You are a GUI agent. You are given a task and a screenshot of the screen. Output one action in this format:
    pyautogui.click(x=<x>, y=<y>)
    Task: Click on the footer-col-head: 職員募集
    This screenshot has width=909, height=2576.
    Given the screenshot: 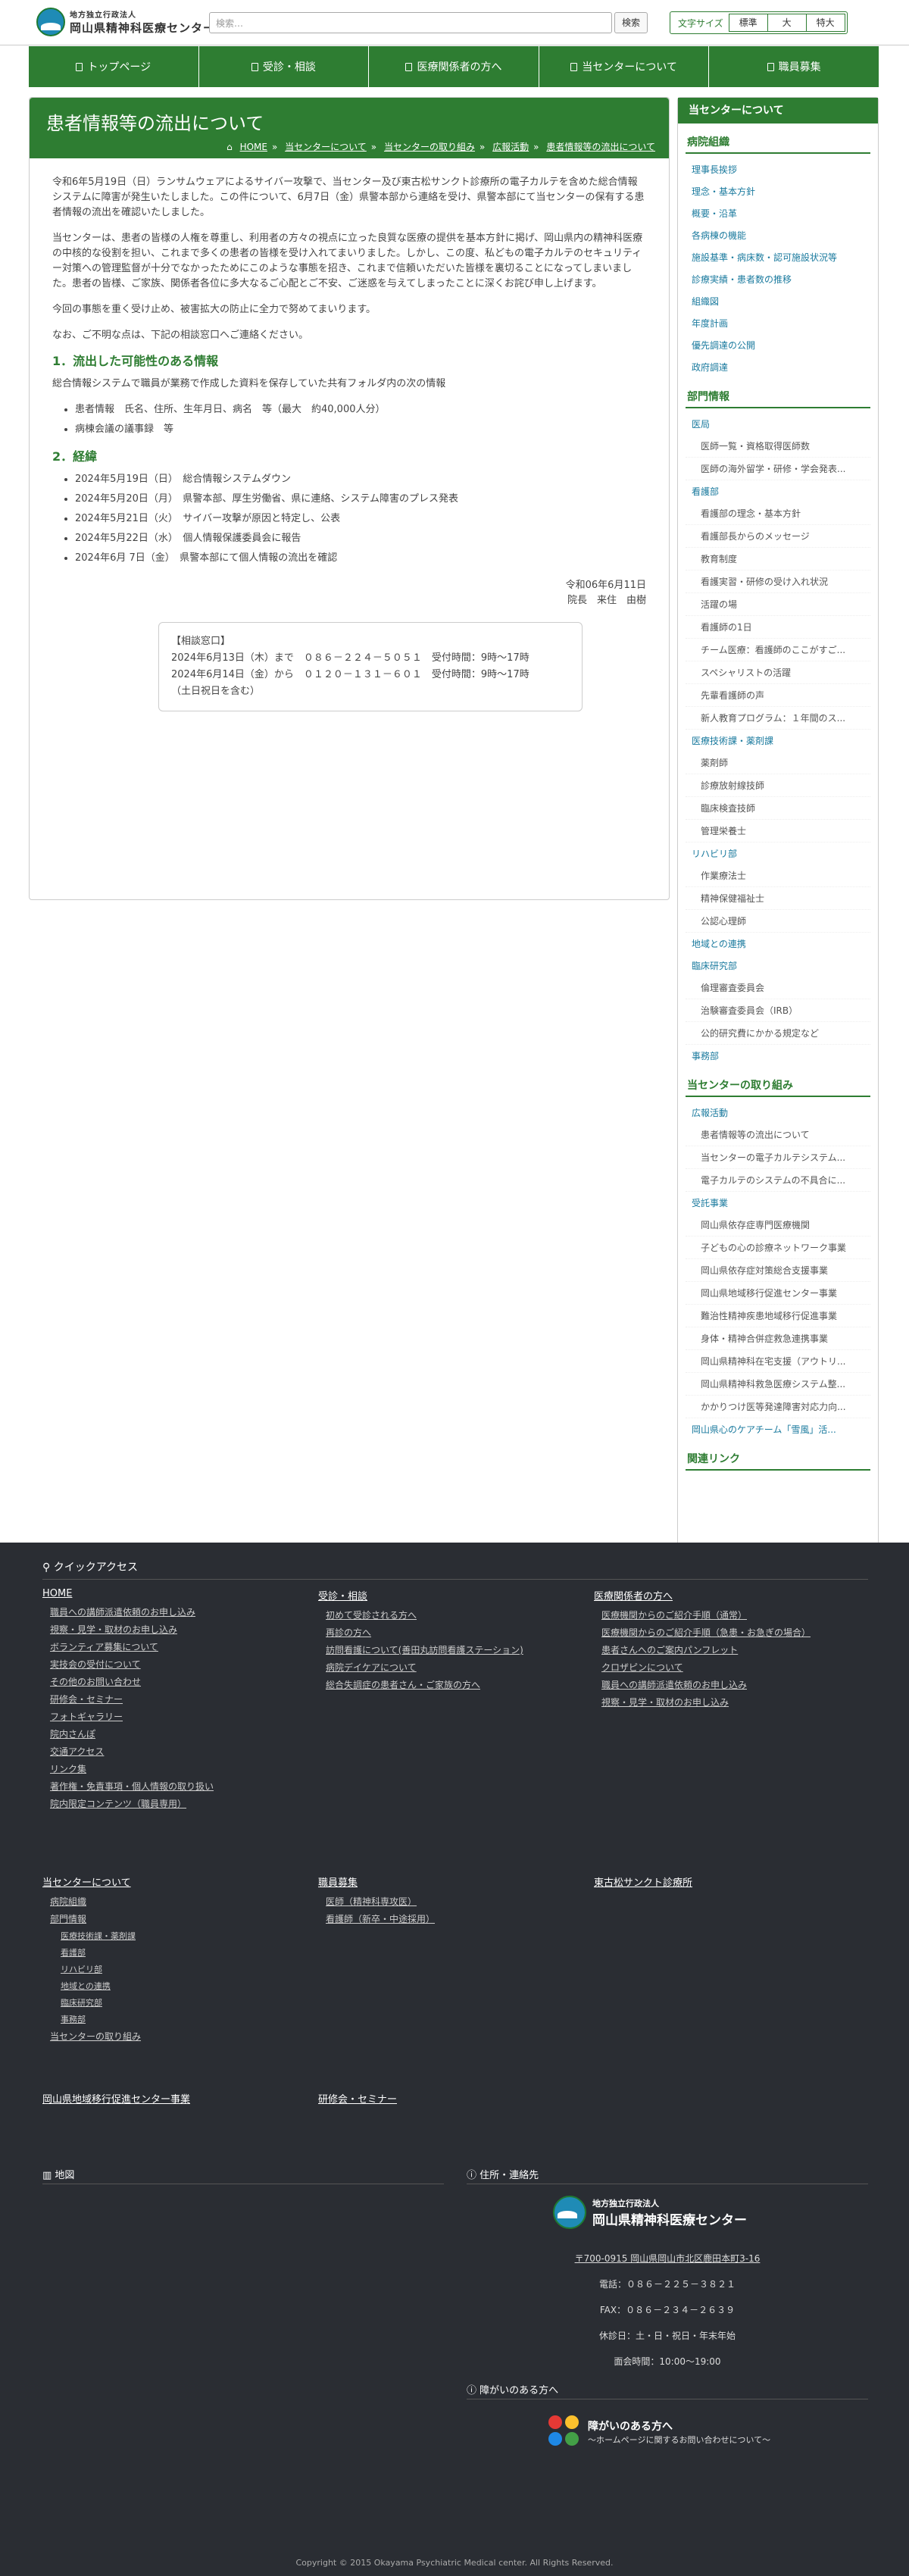 What is the action you would take?
    pyautogui.click(x=447, y=1882)
    